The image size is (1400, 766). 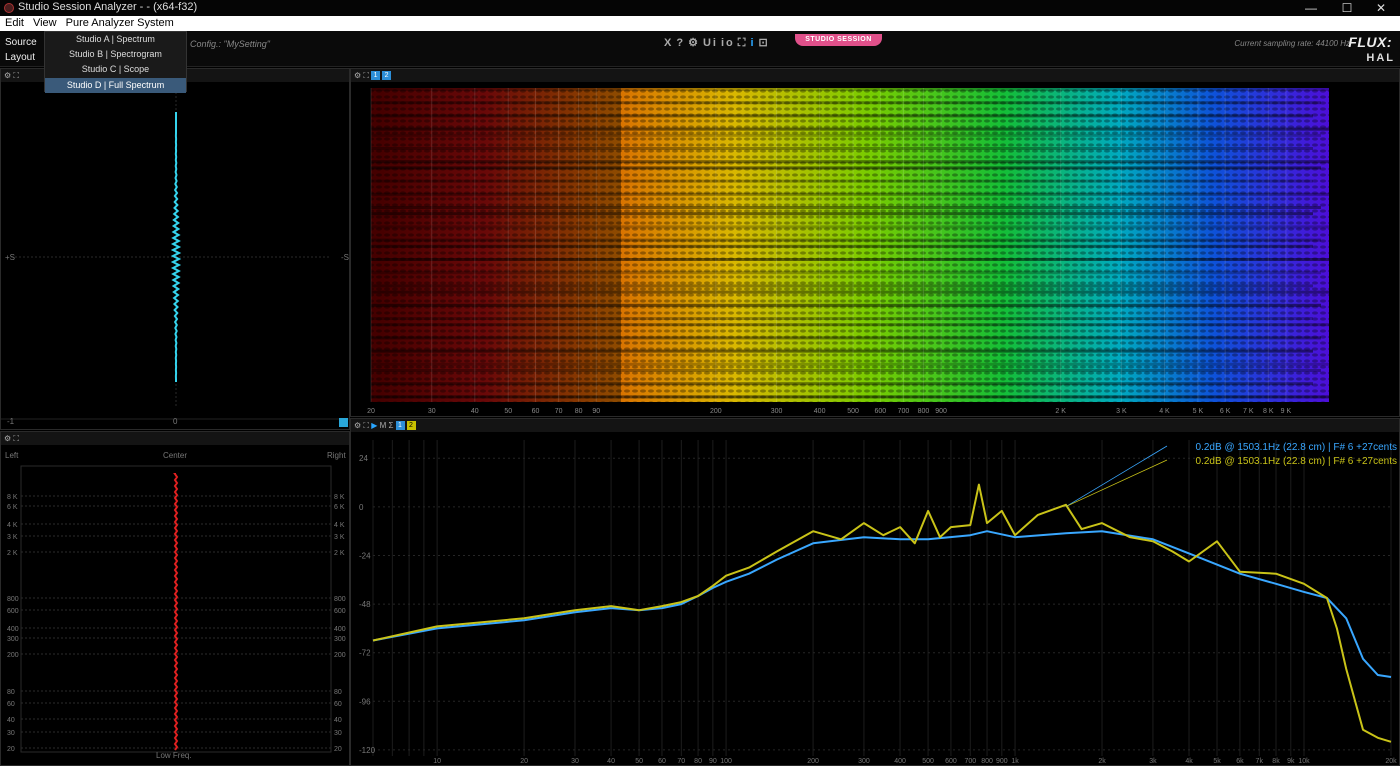 What do you see at coordinates (340, 639) in the screenshot?
I see `stereo-label-right: 300` at bounding box center [340, 639].